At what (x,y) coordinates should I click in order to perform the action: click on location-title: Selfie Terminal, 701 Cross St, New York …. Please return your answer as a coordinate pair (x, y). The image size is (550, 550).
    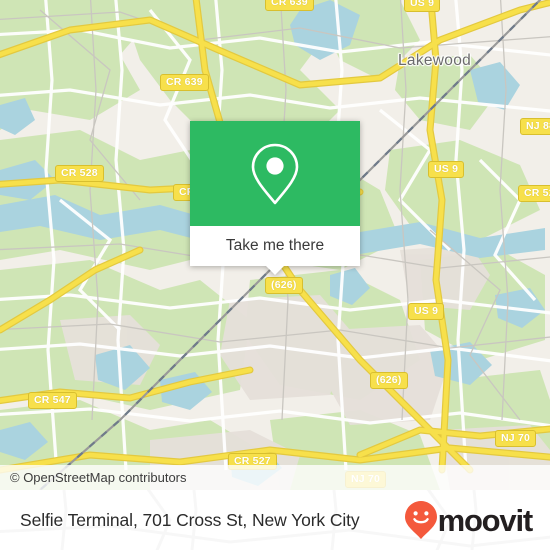
    Looking at the image, I should click on (190, 519).